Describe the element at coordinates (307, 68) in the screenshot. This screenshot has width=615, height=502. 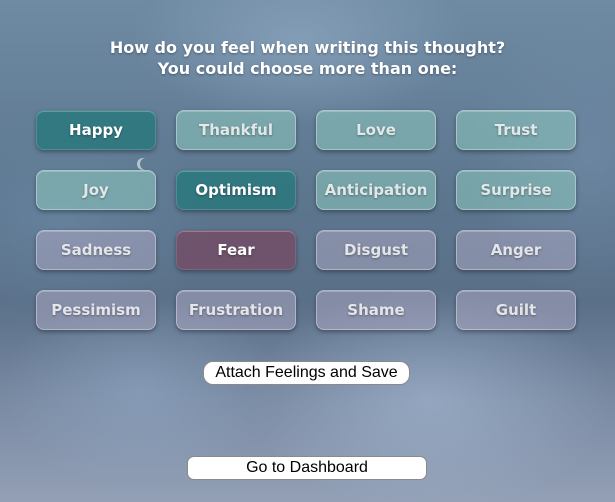
I see `prompt-line-2: You could choose more than one:` at that location.